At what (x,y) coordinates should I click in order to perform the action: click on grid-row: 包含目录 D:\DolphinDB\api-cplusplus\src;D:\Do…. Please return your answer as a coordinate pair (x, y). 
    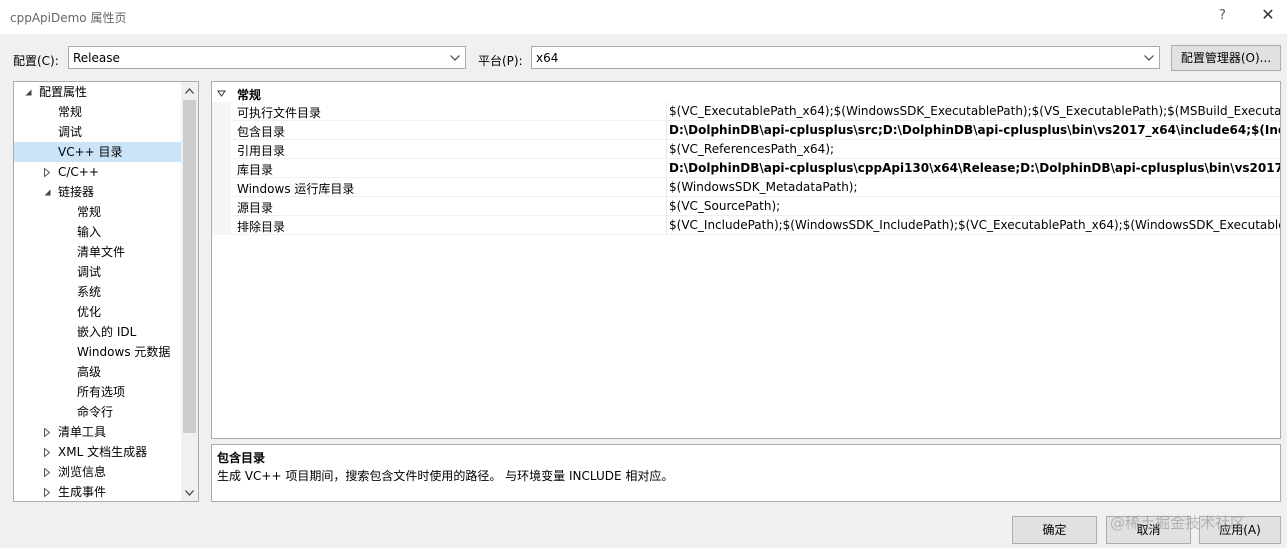
    Looking at the image, I should click on (755, 130).